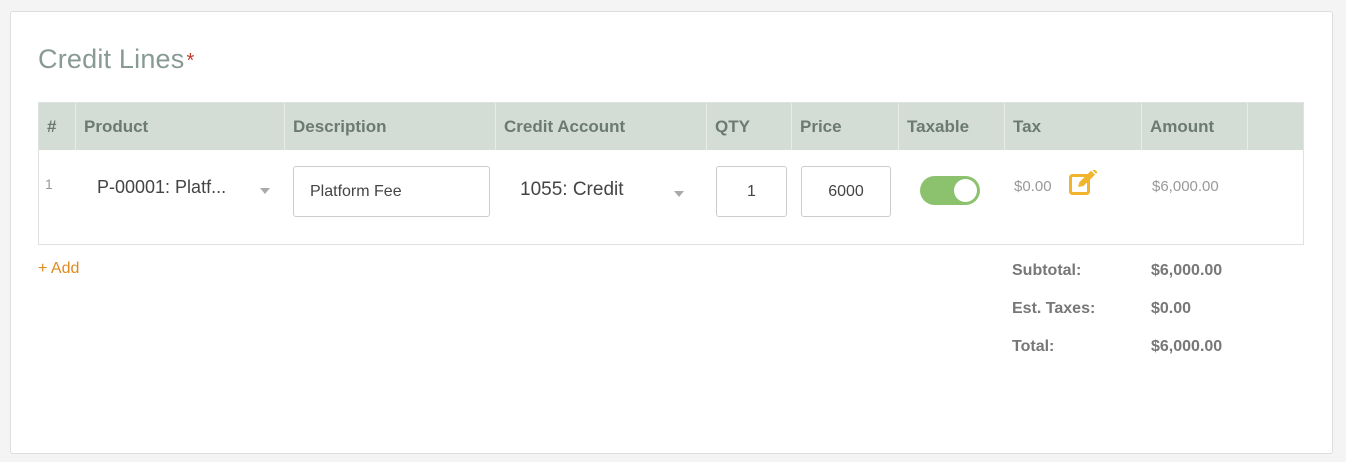 Image resolution: width=1346 pixels, height=462 pixels. I want to click on taxable-toggle, so click(950, 190).